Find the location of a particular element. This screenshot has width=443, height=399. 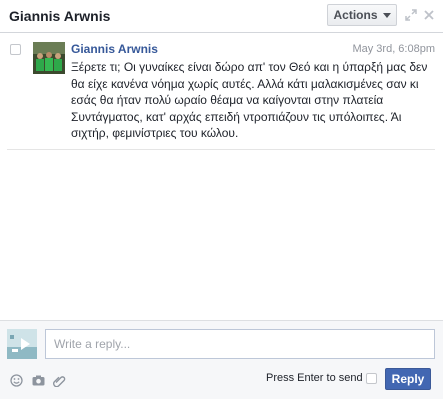

conversation-header: Giannis Arwnis Actions is located at coordinates (221, 16).